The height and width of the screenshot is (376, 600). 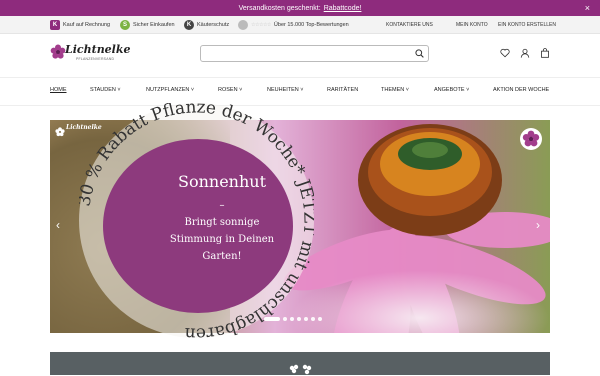 What do you see at coordinates (272, 319) in the screenshot?
I see `slider-dot-active` at bounding box center [272, 319].